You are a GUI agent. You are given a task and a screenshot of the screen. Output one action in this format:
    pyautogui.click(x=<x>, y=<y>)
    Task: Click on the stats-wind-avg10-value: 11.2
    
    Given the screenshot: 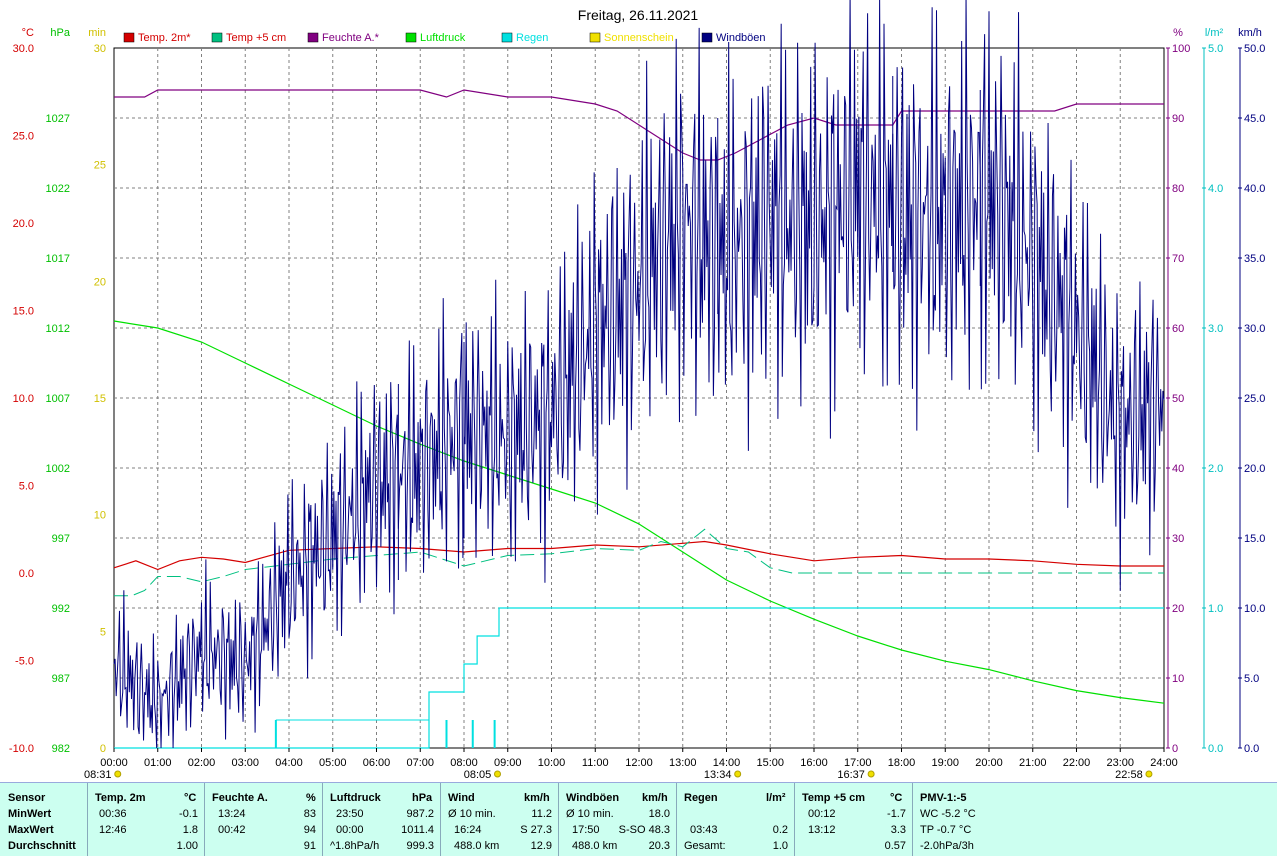 What is the action you would take?
    pyautogui.click(x=541, y=814)
    